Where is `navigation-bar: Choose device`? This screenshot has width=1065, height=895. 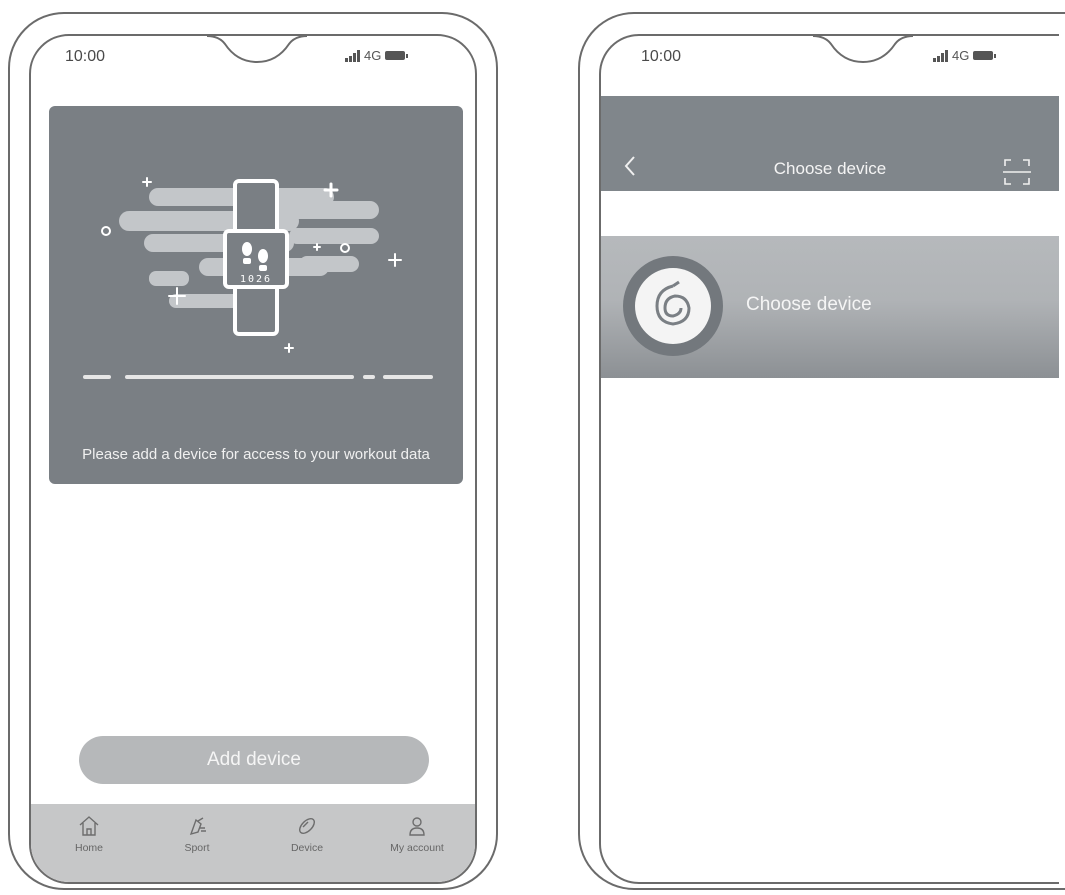 navigation-bar: Choose device is located at coordinates (830, 143).